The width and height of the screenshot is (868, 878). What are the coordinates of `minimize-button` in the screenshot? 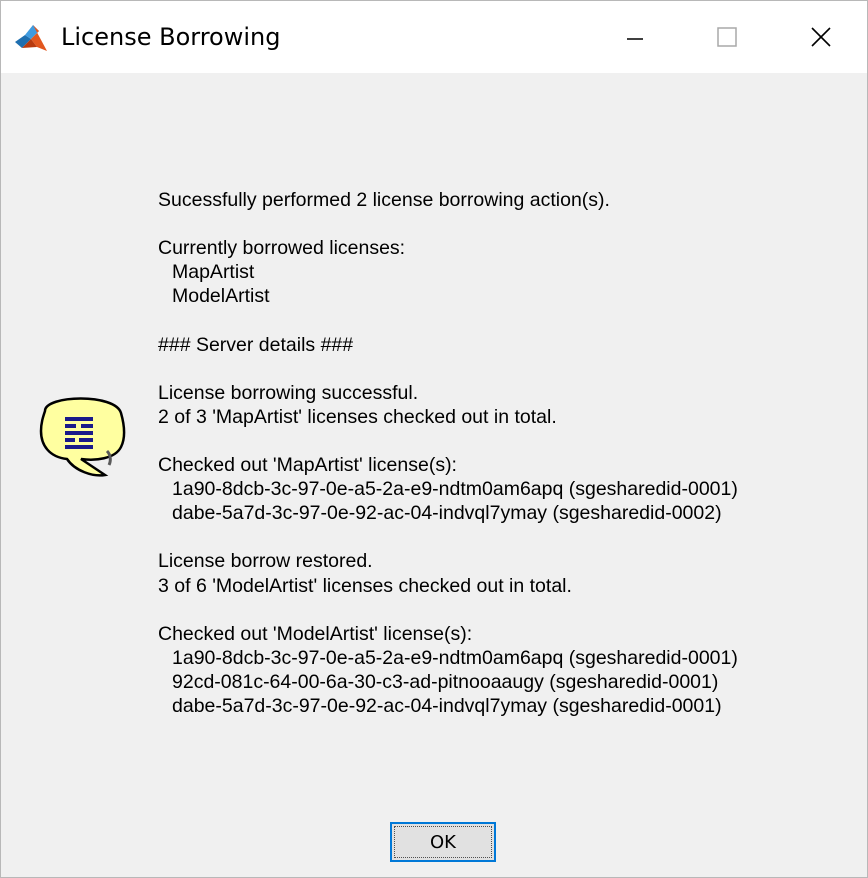 It's located at (635, 37).